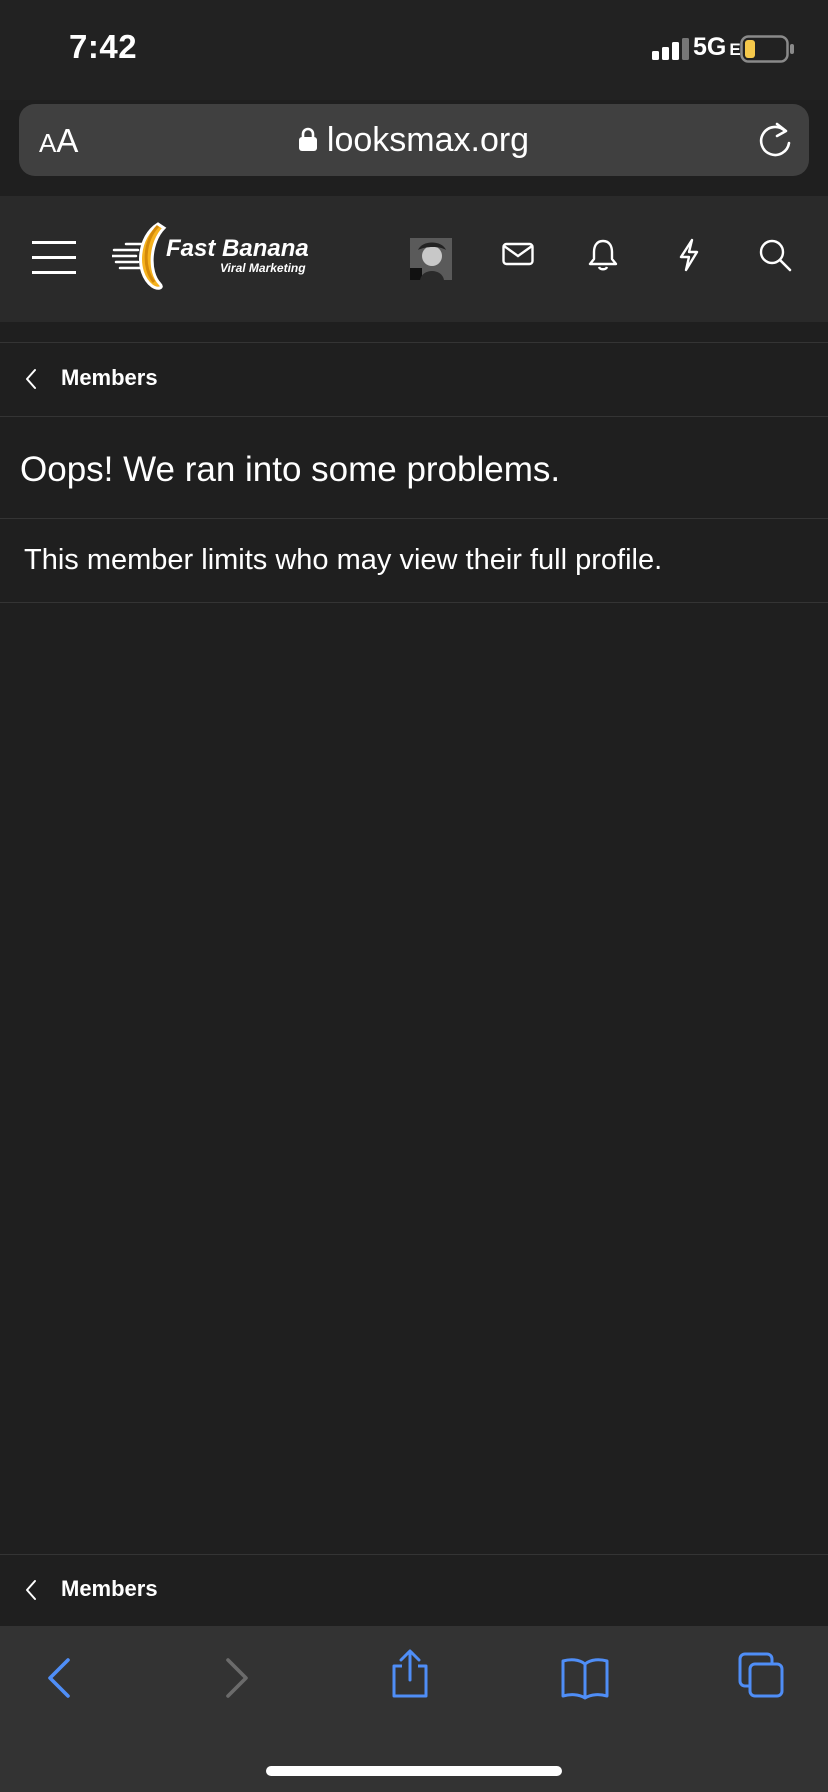 The height and width of the screenshot is (1792, 828). What do you see at coordinates (263, 268) in the screenshot?
I see `logo-subtitle: Viral Marketing` at bounding box center [263, 268].